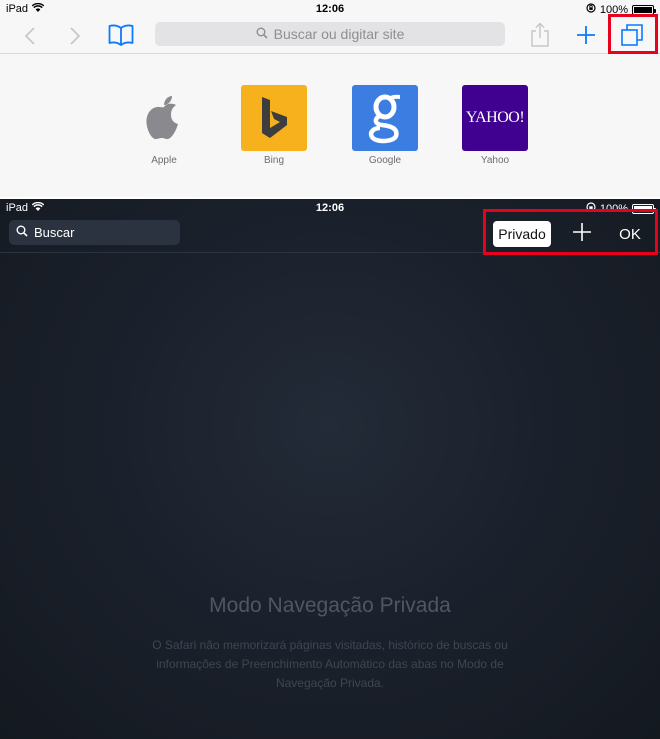 Image resolution: width=660 pixels, height=739 pixels. I want to click on favorite-bing: Bing, so click(274, 125).